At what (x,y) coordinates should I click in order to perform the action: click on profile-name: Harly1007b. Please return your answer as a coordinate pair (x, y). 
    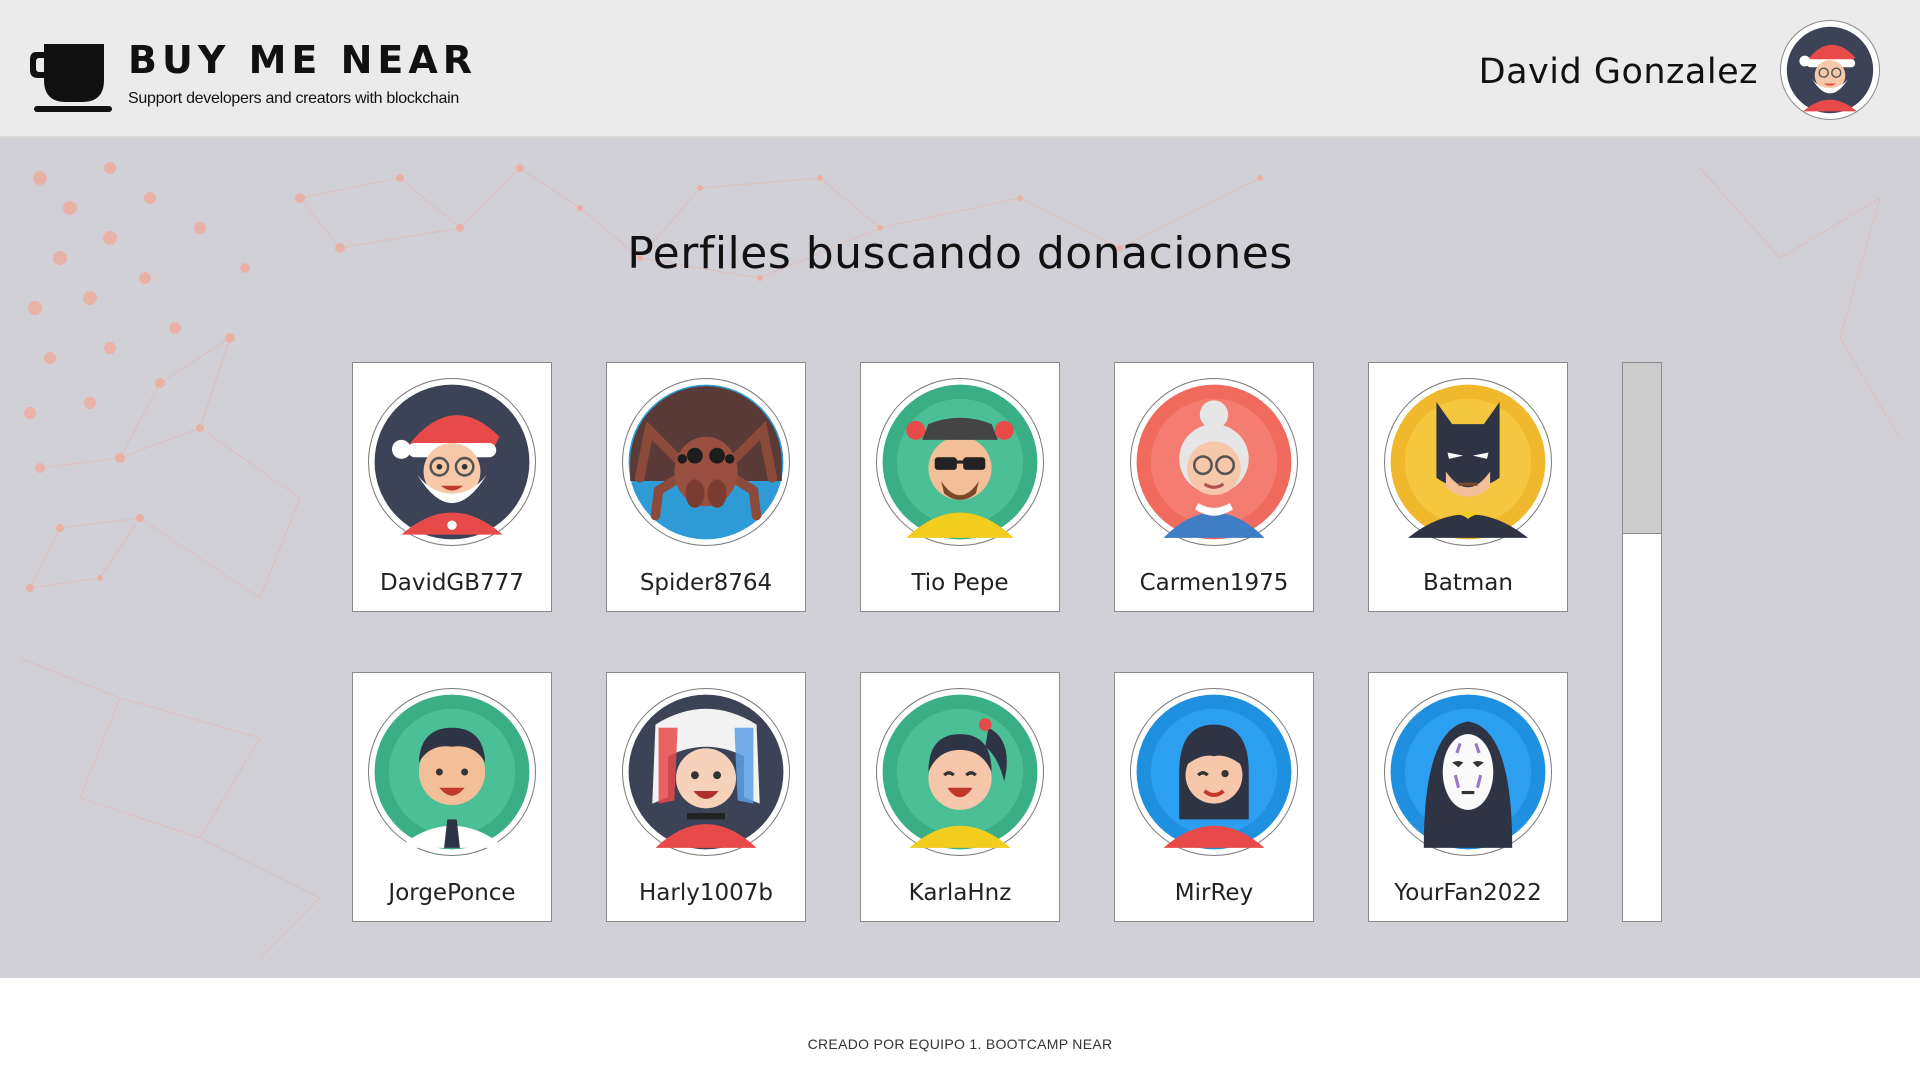
    Looking at the image, I should click on (706, 893).